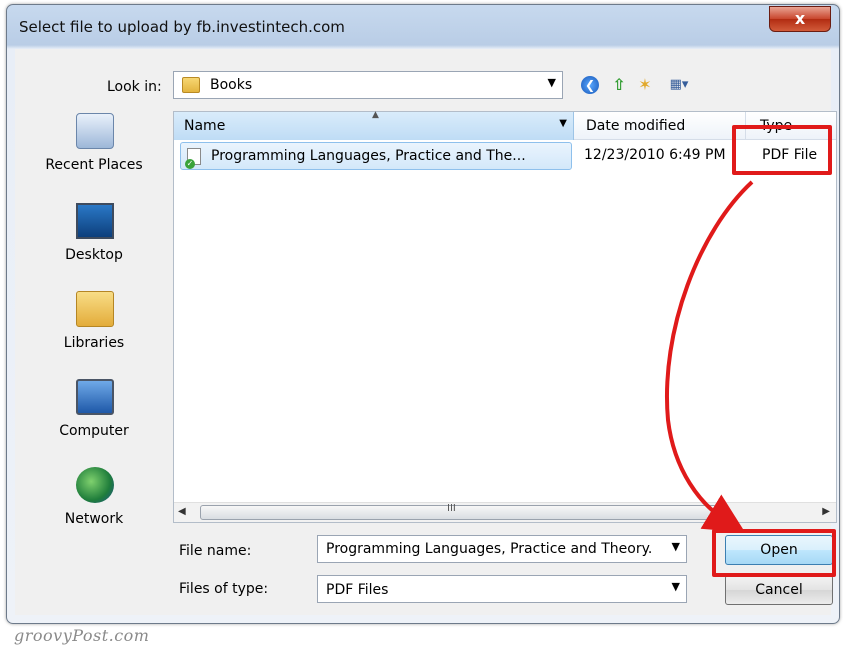  Describe the element at coordinates (94, 243) in the screenshot. I see `place-desktop: Desktop` at that location.